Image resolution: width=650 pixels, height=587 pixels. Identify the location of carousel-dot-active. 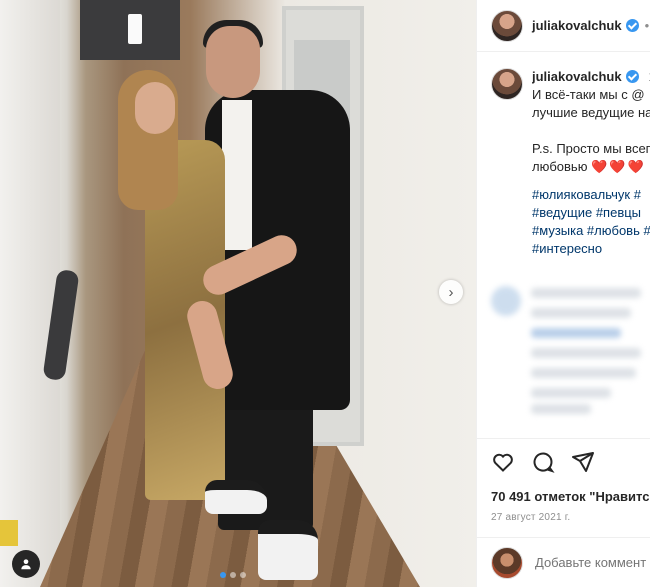
(223, 575).